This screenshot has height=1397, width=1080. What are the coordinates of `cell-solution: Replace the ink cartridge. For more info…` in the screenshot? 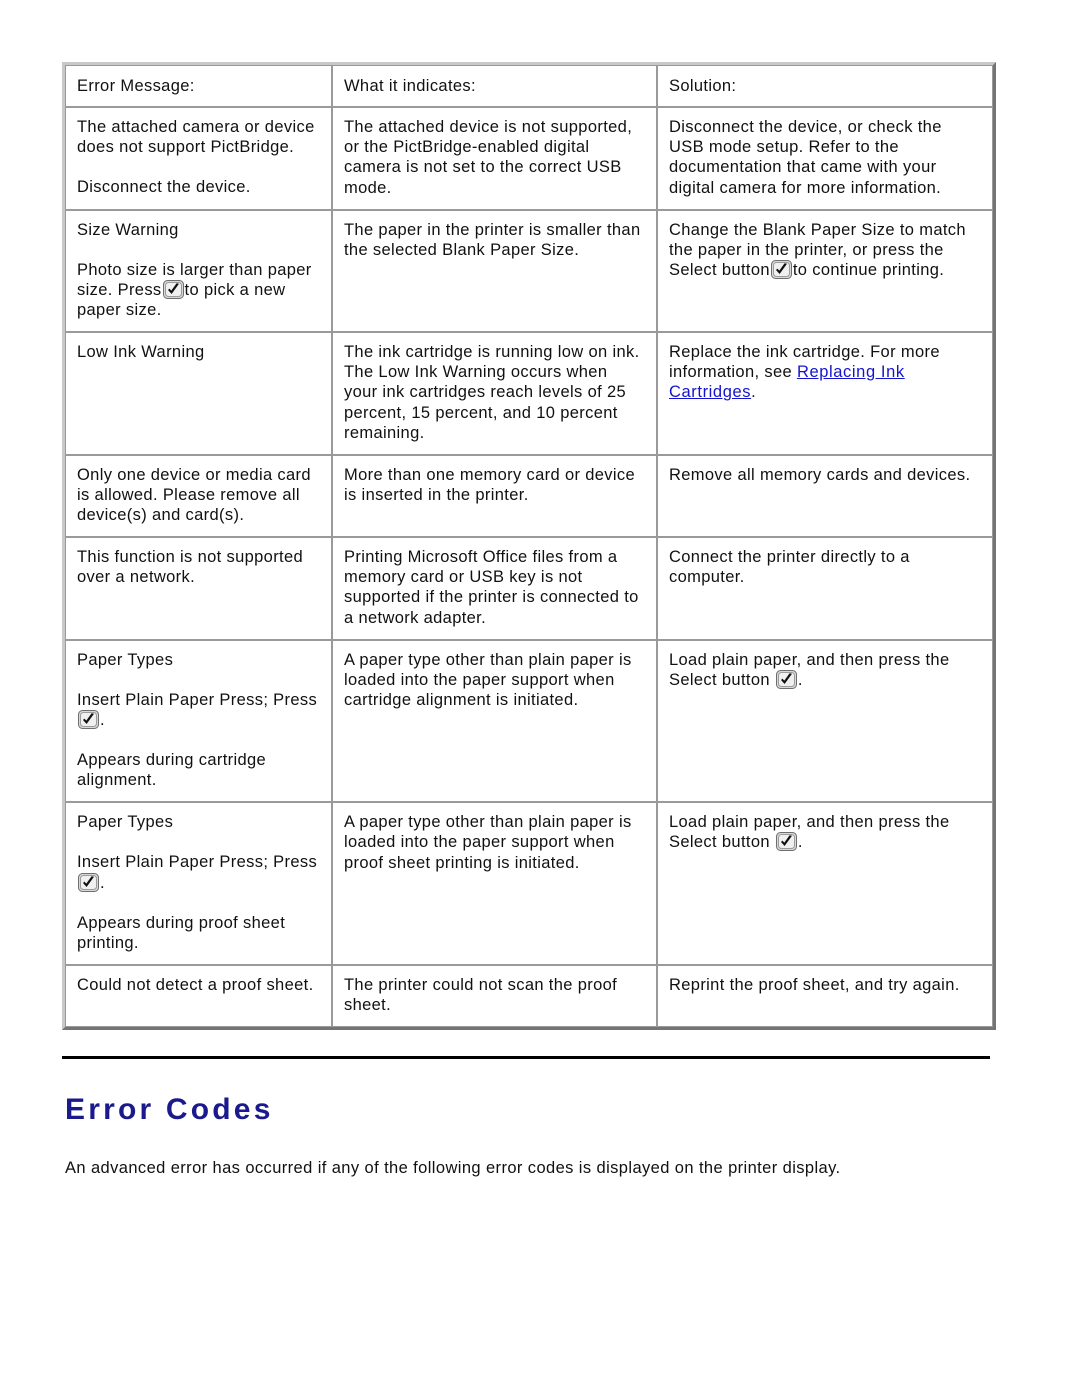 It's located at (825, 393).